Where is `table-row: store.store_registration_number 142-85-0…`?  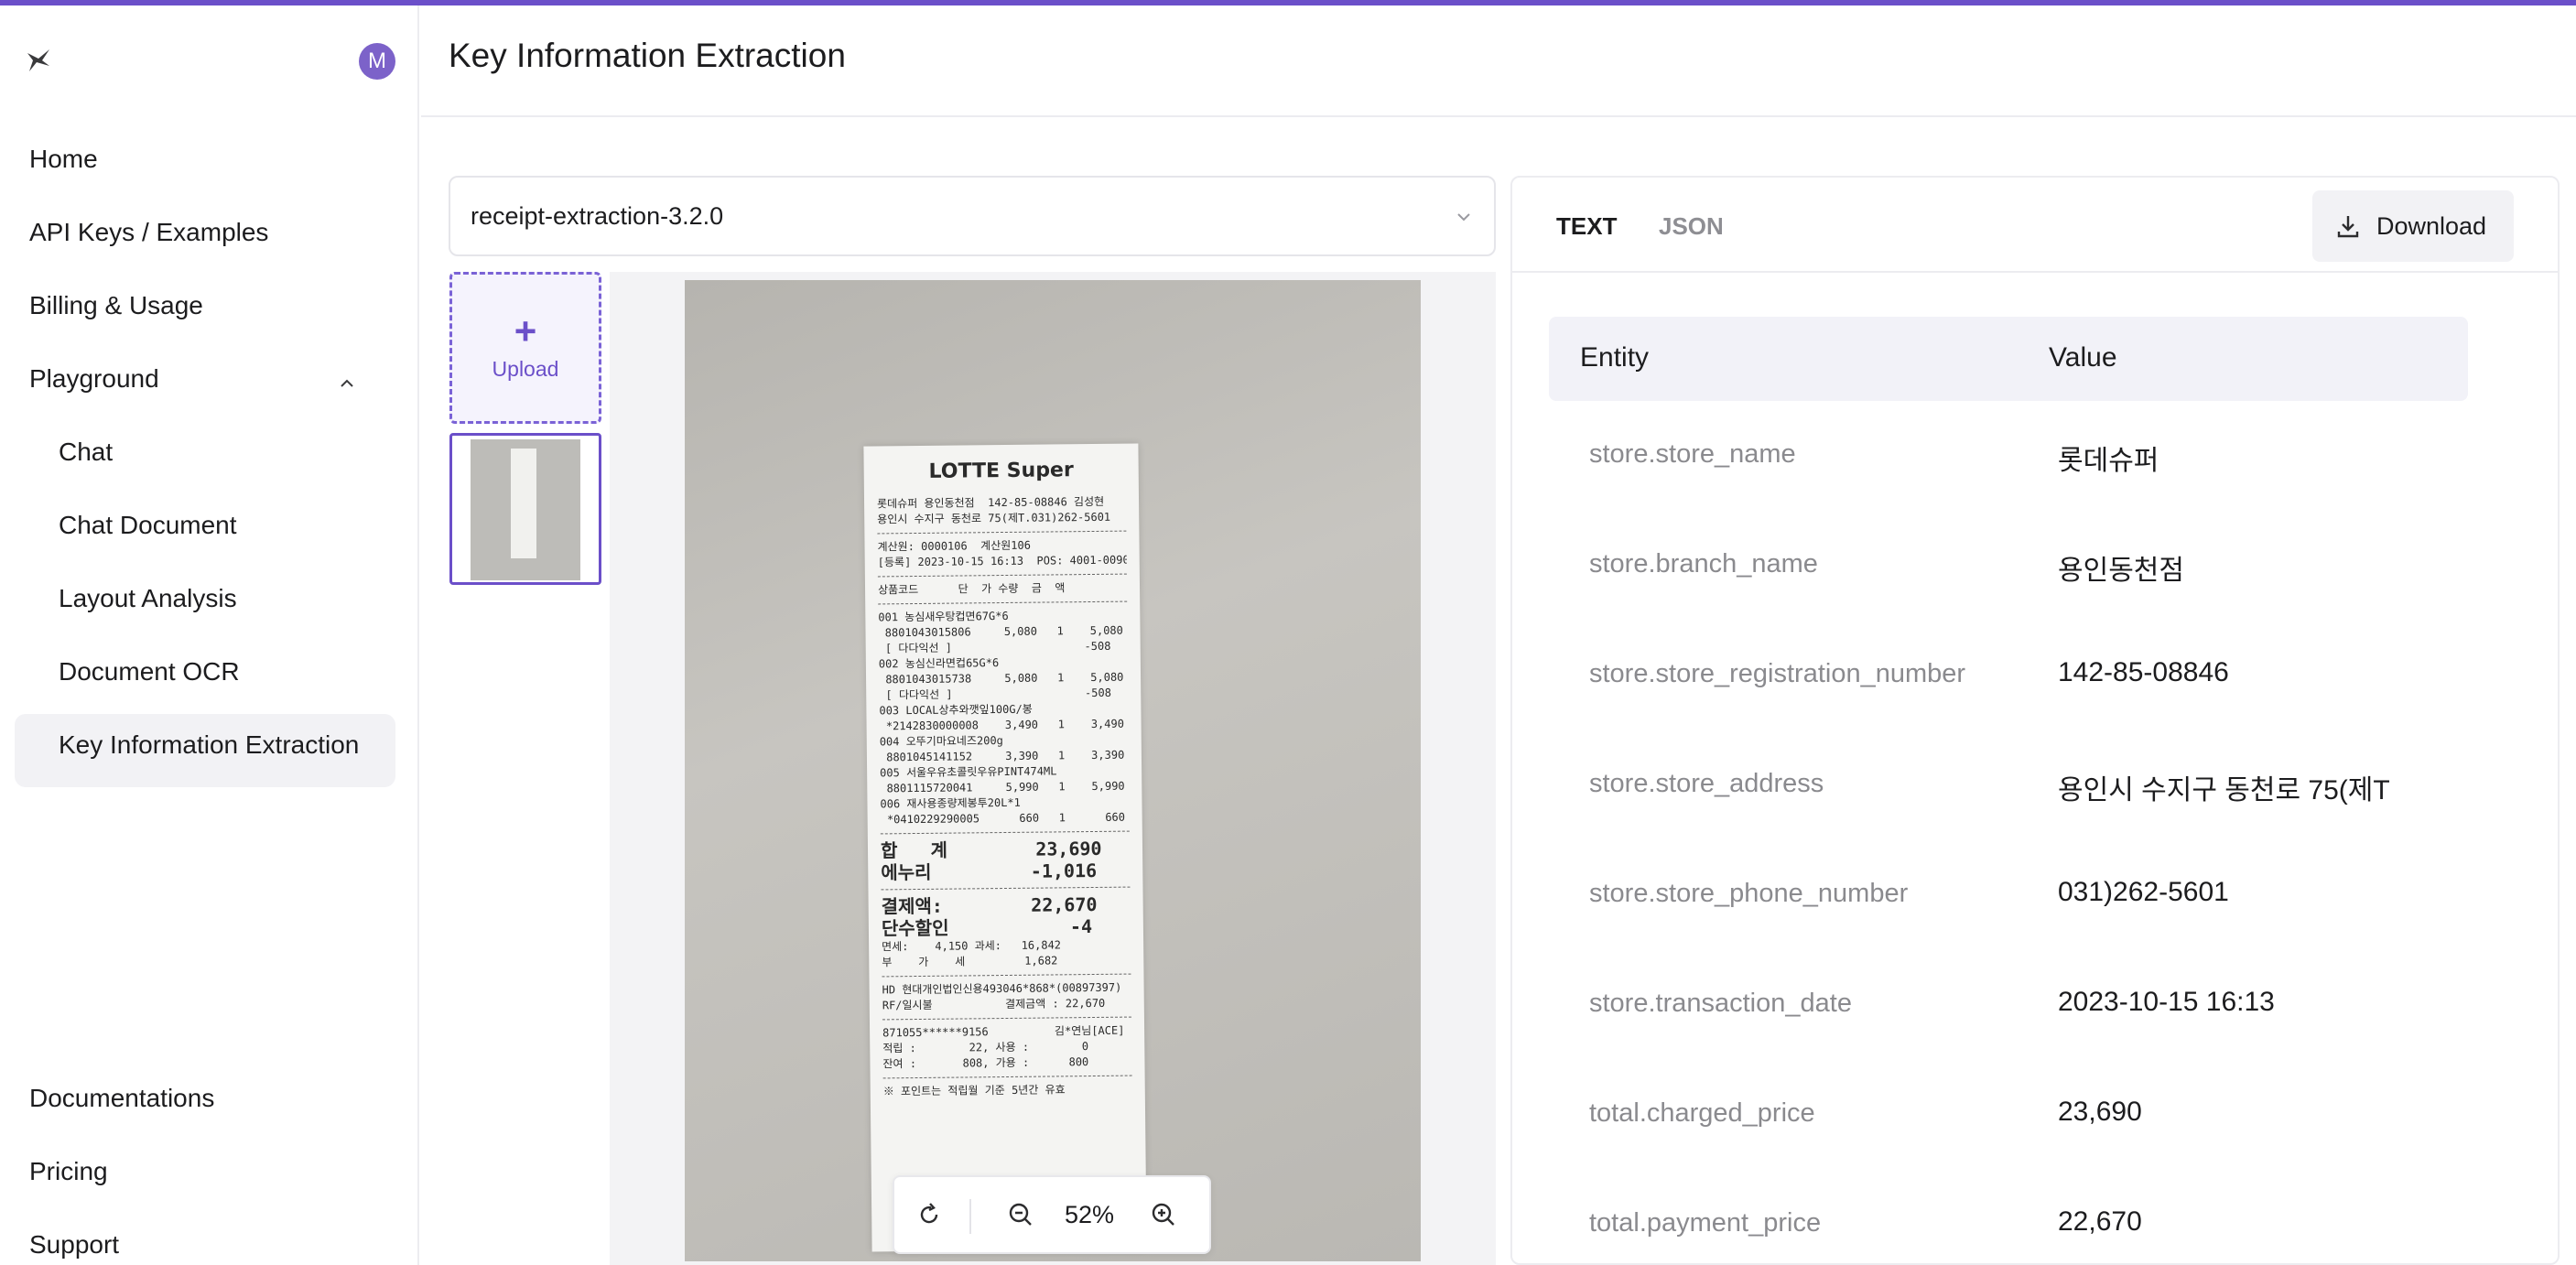
table-row: store.store_registration_number 142-85-0… is located at coordinates (2009, 677).